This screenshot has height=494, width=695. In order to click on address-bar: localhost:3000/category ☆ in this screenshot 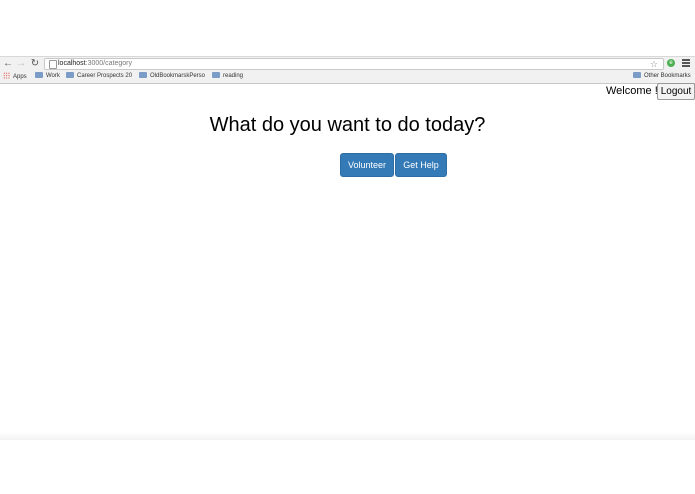, I will do `click(354, 64)`.